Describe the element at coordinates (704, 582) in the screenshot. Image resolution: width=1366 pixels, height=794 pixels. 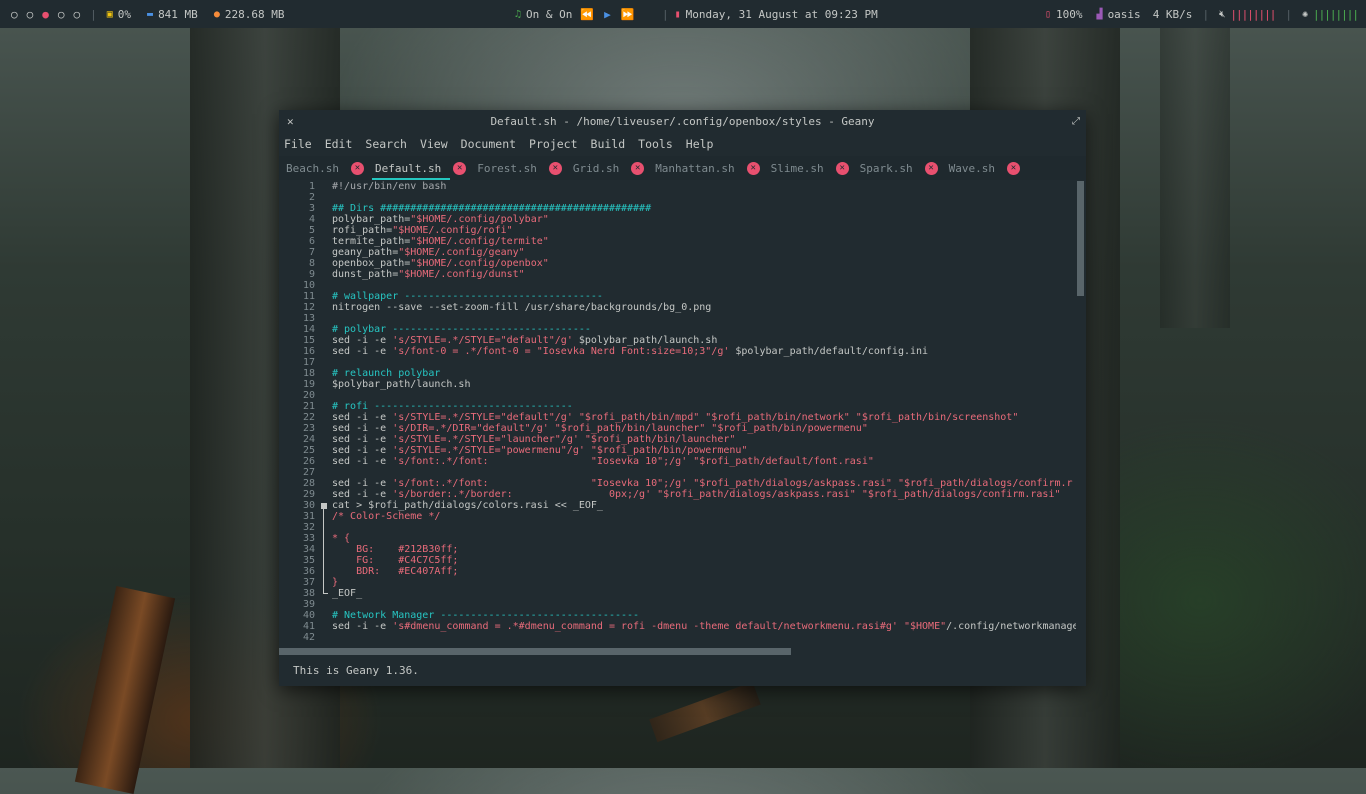
I see `code-line: }` at that location.